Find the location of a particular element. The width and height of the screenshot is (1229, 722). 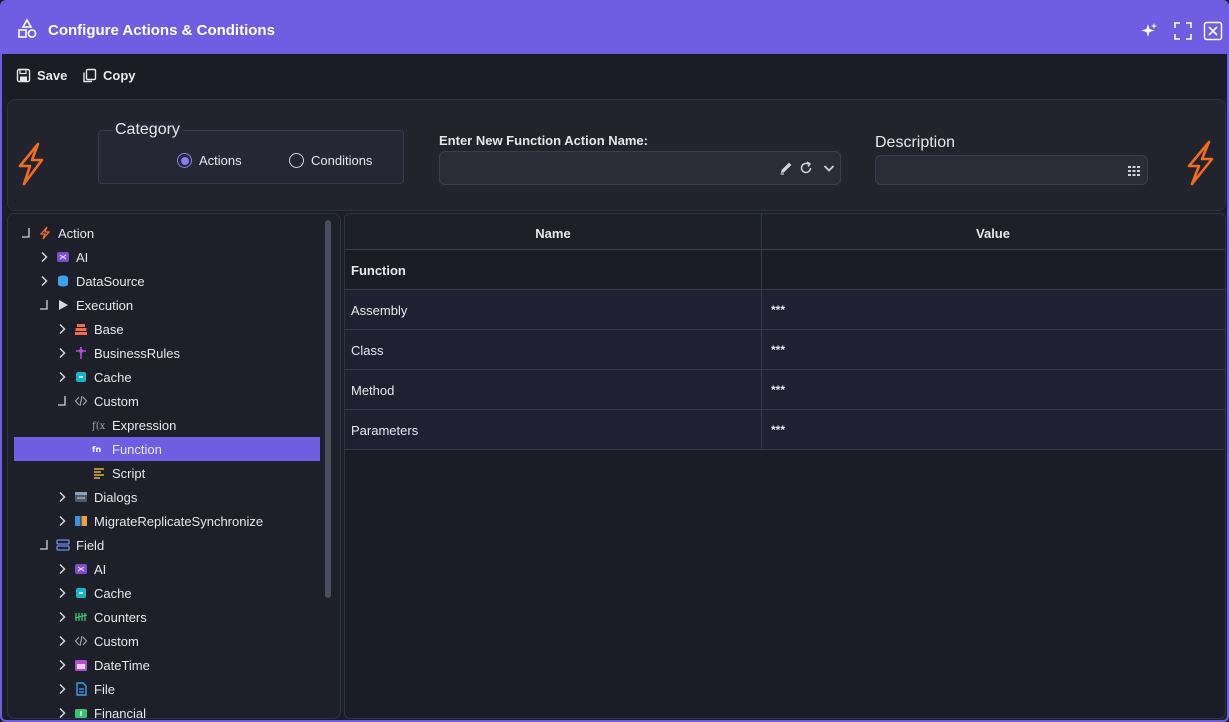

tree-item: Script is located at coordinates (167, 473).